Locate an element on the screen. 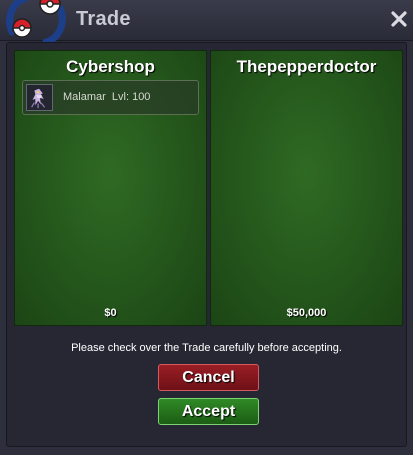  money-left: $0 is located at coordinates (110, 313).